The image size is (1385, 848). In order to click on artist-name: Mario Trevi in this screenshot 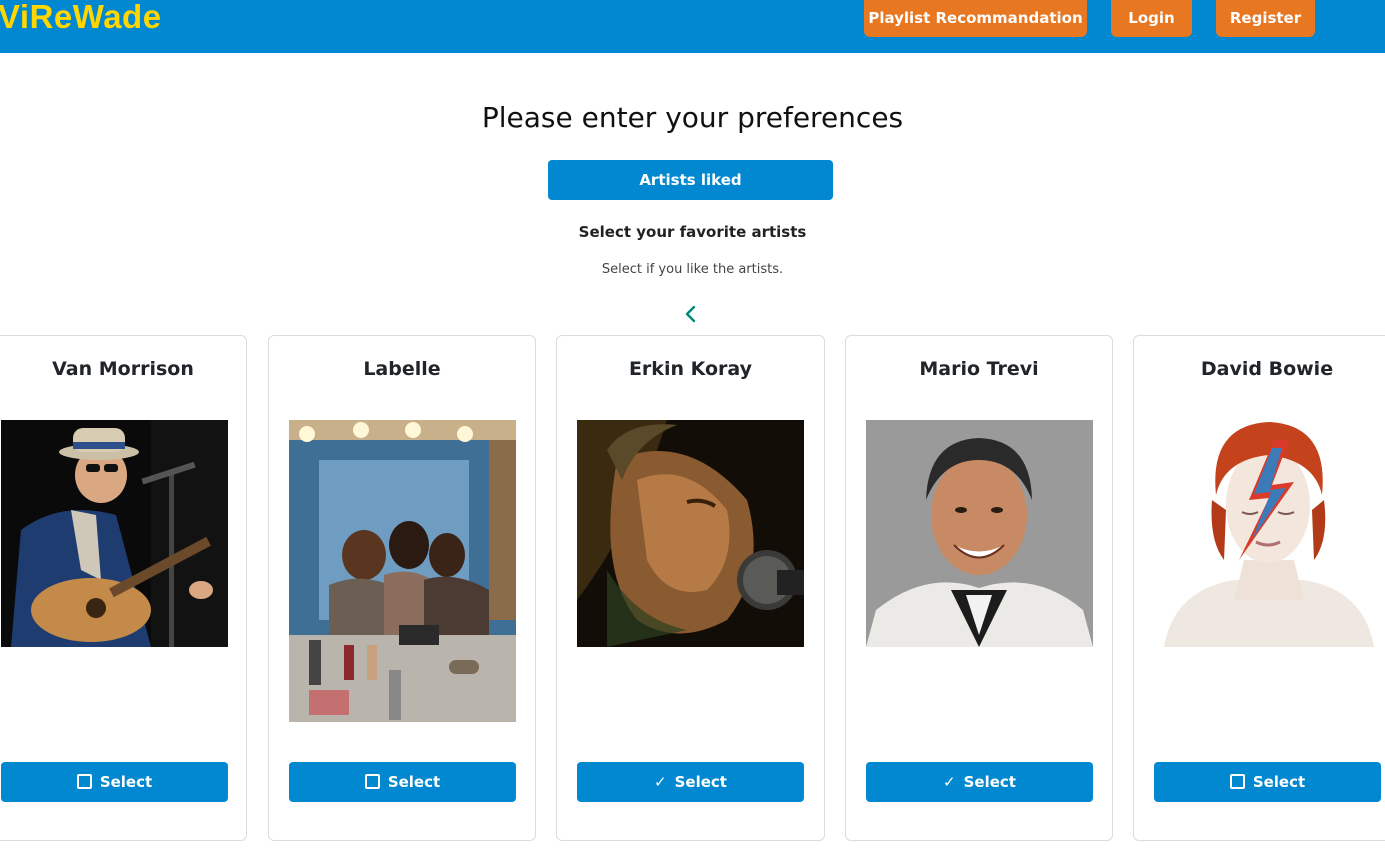, I will do `click(979, 369)`.